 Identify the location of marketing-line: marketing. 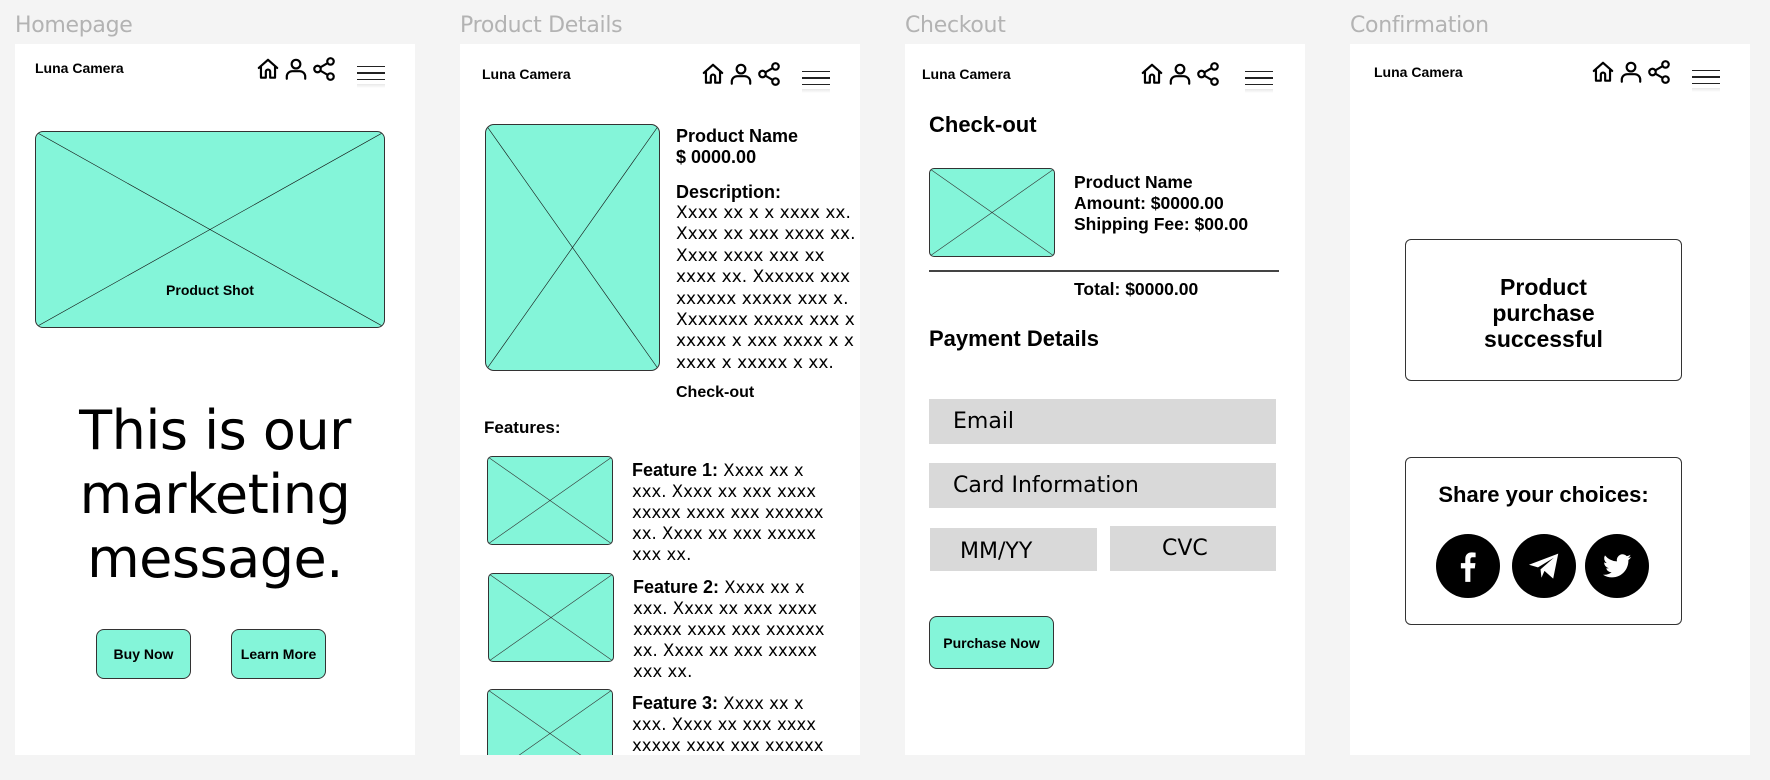
(215, 494).